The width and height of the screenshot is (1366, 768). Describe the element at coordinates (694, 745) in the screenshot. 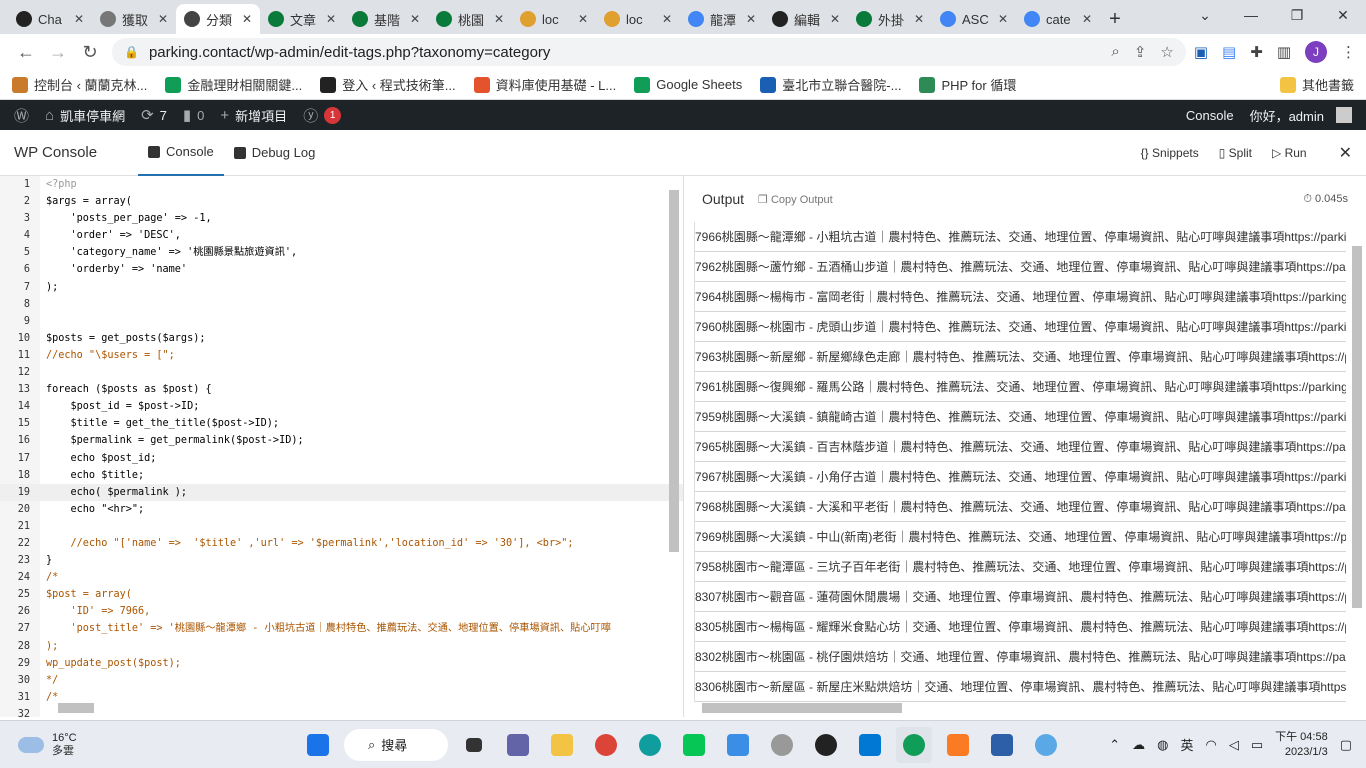

I see `line-icon` at that location.